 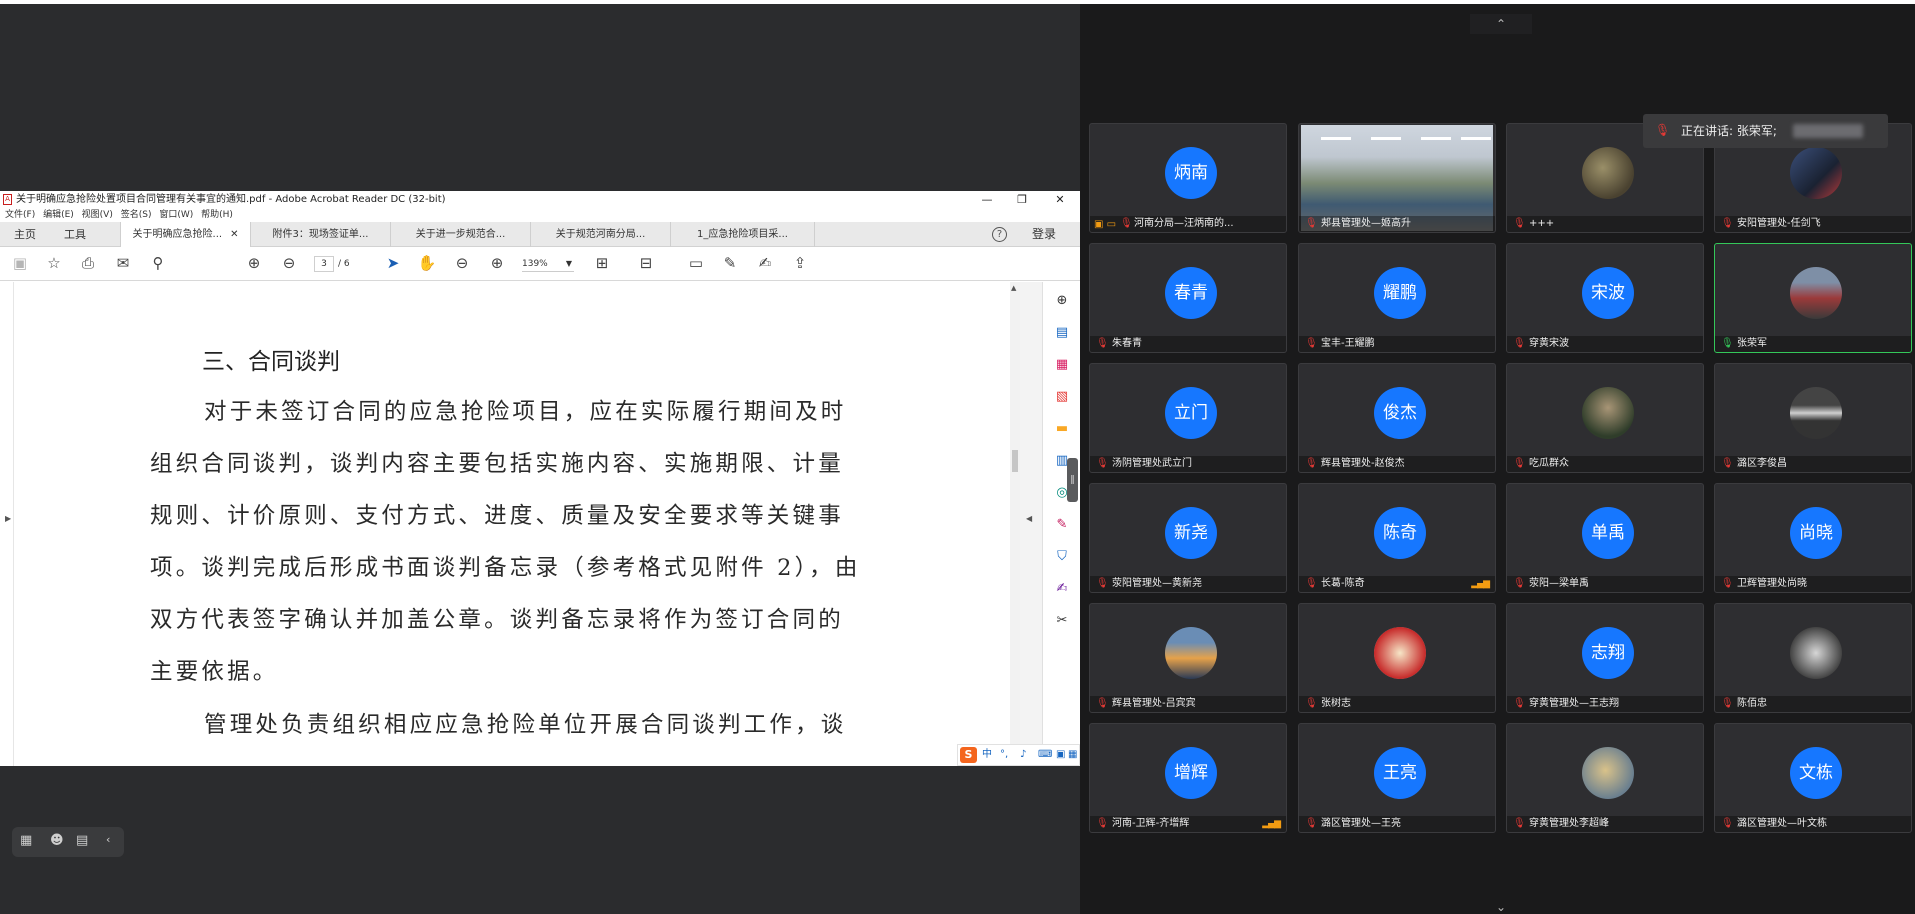 I want to click on menu-edit: 编辑(E), so click(x=58, y=215).